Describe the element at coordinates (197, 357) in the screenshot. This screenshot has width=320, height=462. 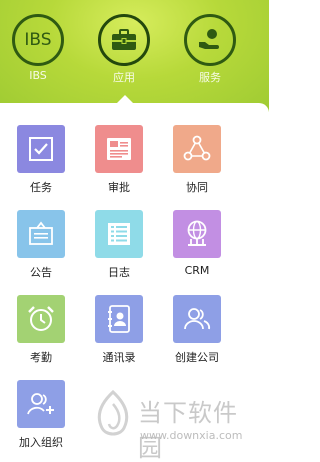
I see `app-label: 创建公司` at that location.